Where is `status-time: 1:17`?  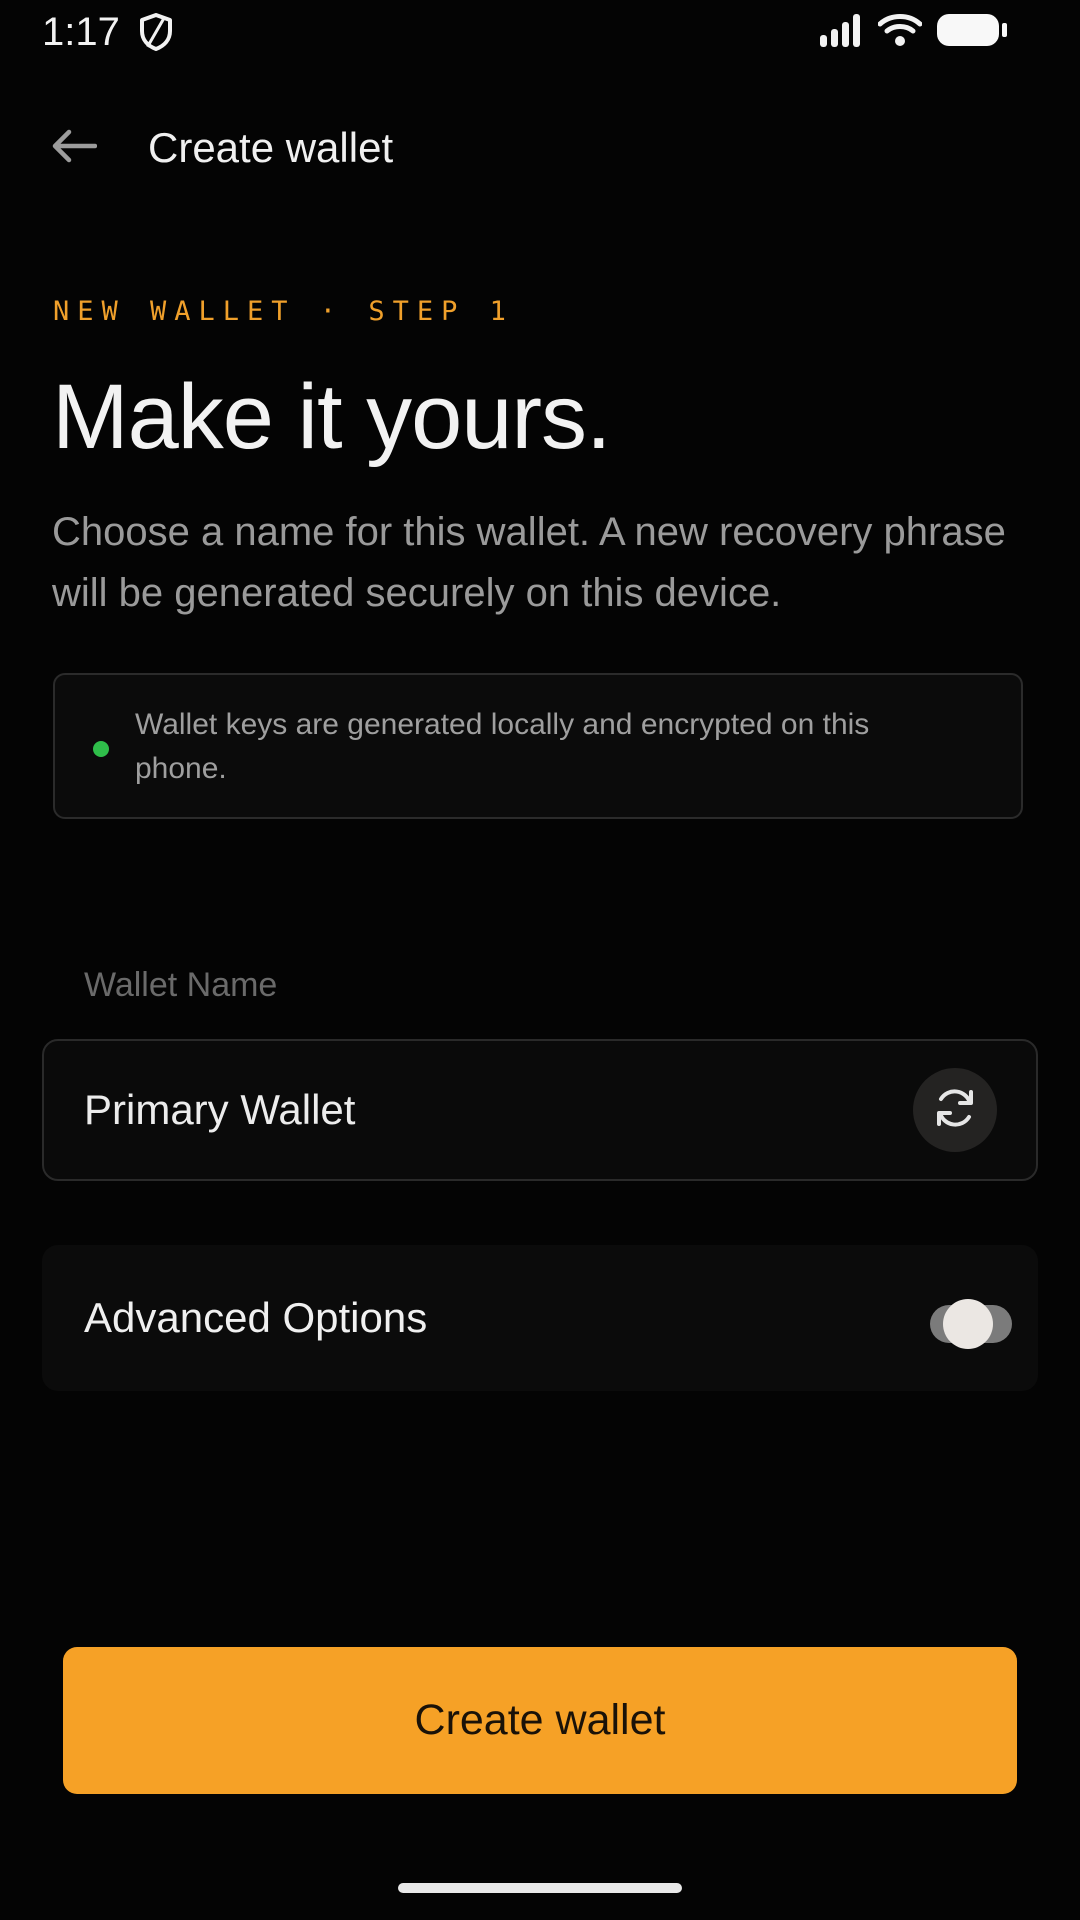 status-time: 1:17 is located at coordinates (81, 32).